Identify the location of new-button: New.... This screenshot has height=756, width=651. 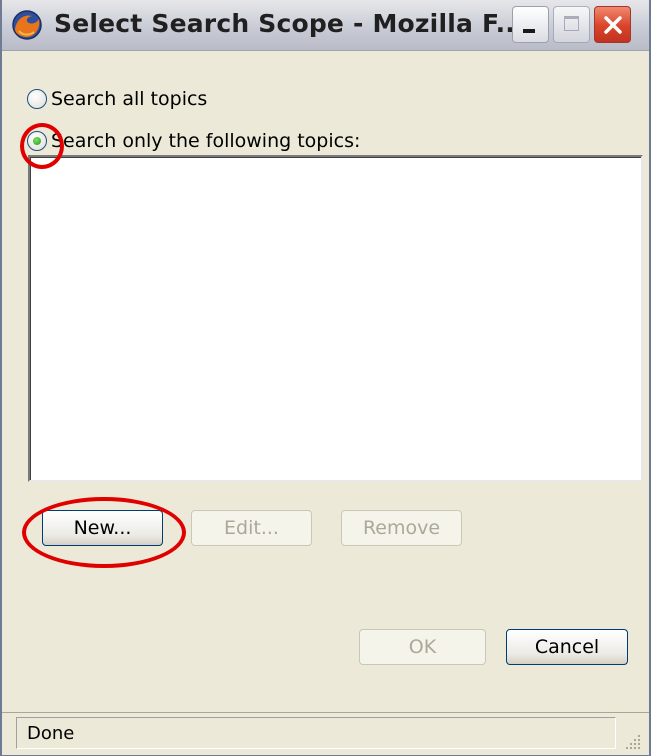
(102, 528).